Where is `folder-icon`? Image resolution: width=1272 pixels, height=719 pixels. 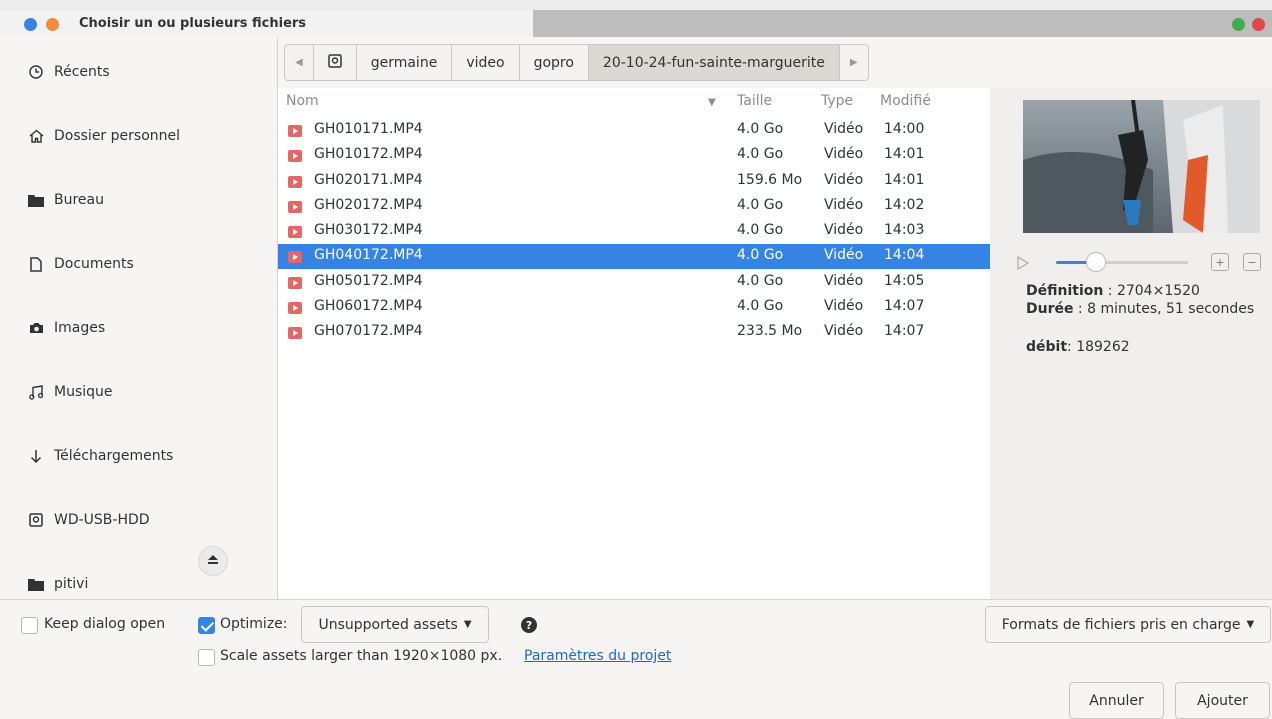
folder-icon is located at coordinates (36, 200).